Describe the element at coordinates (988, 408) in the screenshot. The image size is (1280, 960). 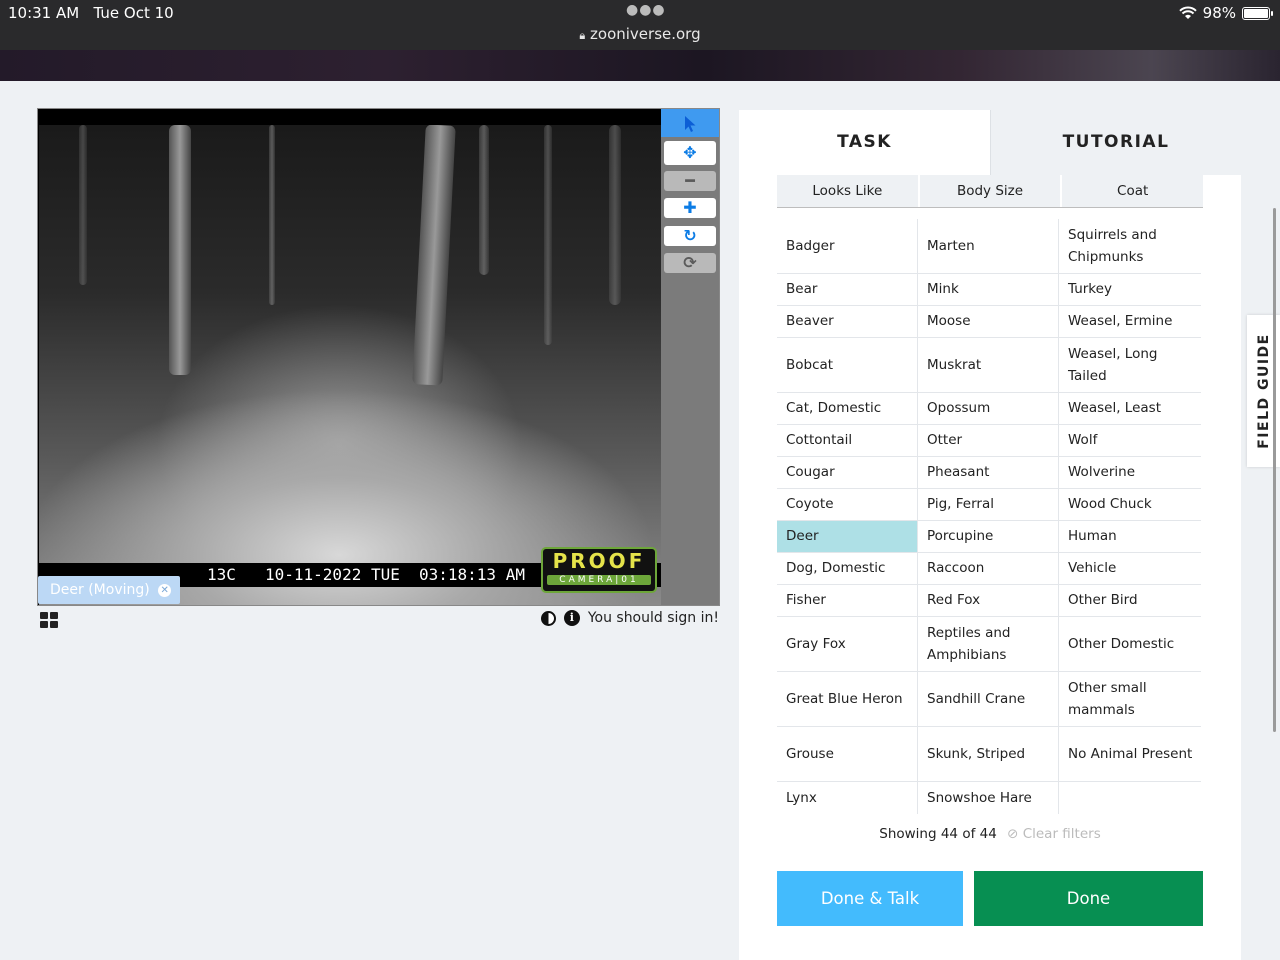
I see `species-choice: Opossum` at that location.